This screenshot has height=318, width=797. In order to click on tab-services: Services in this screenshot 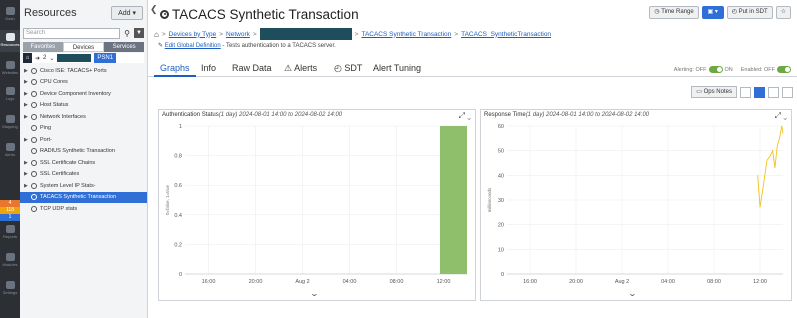, I will do `click(124, 47)`.